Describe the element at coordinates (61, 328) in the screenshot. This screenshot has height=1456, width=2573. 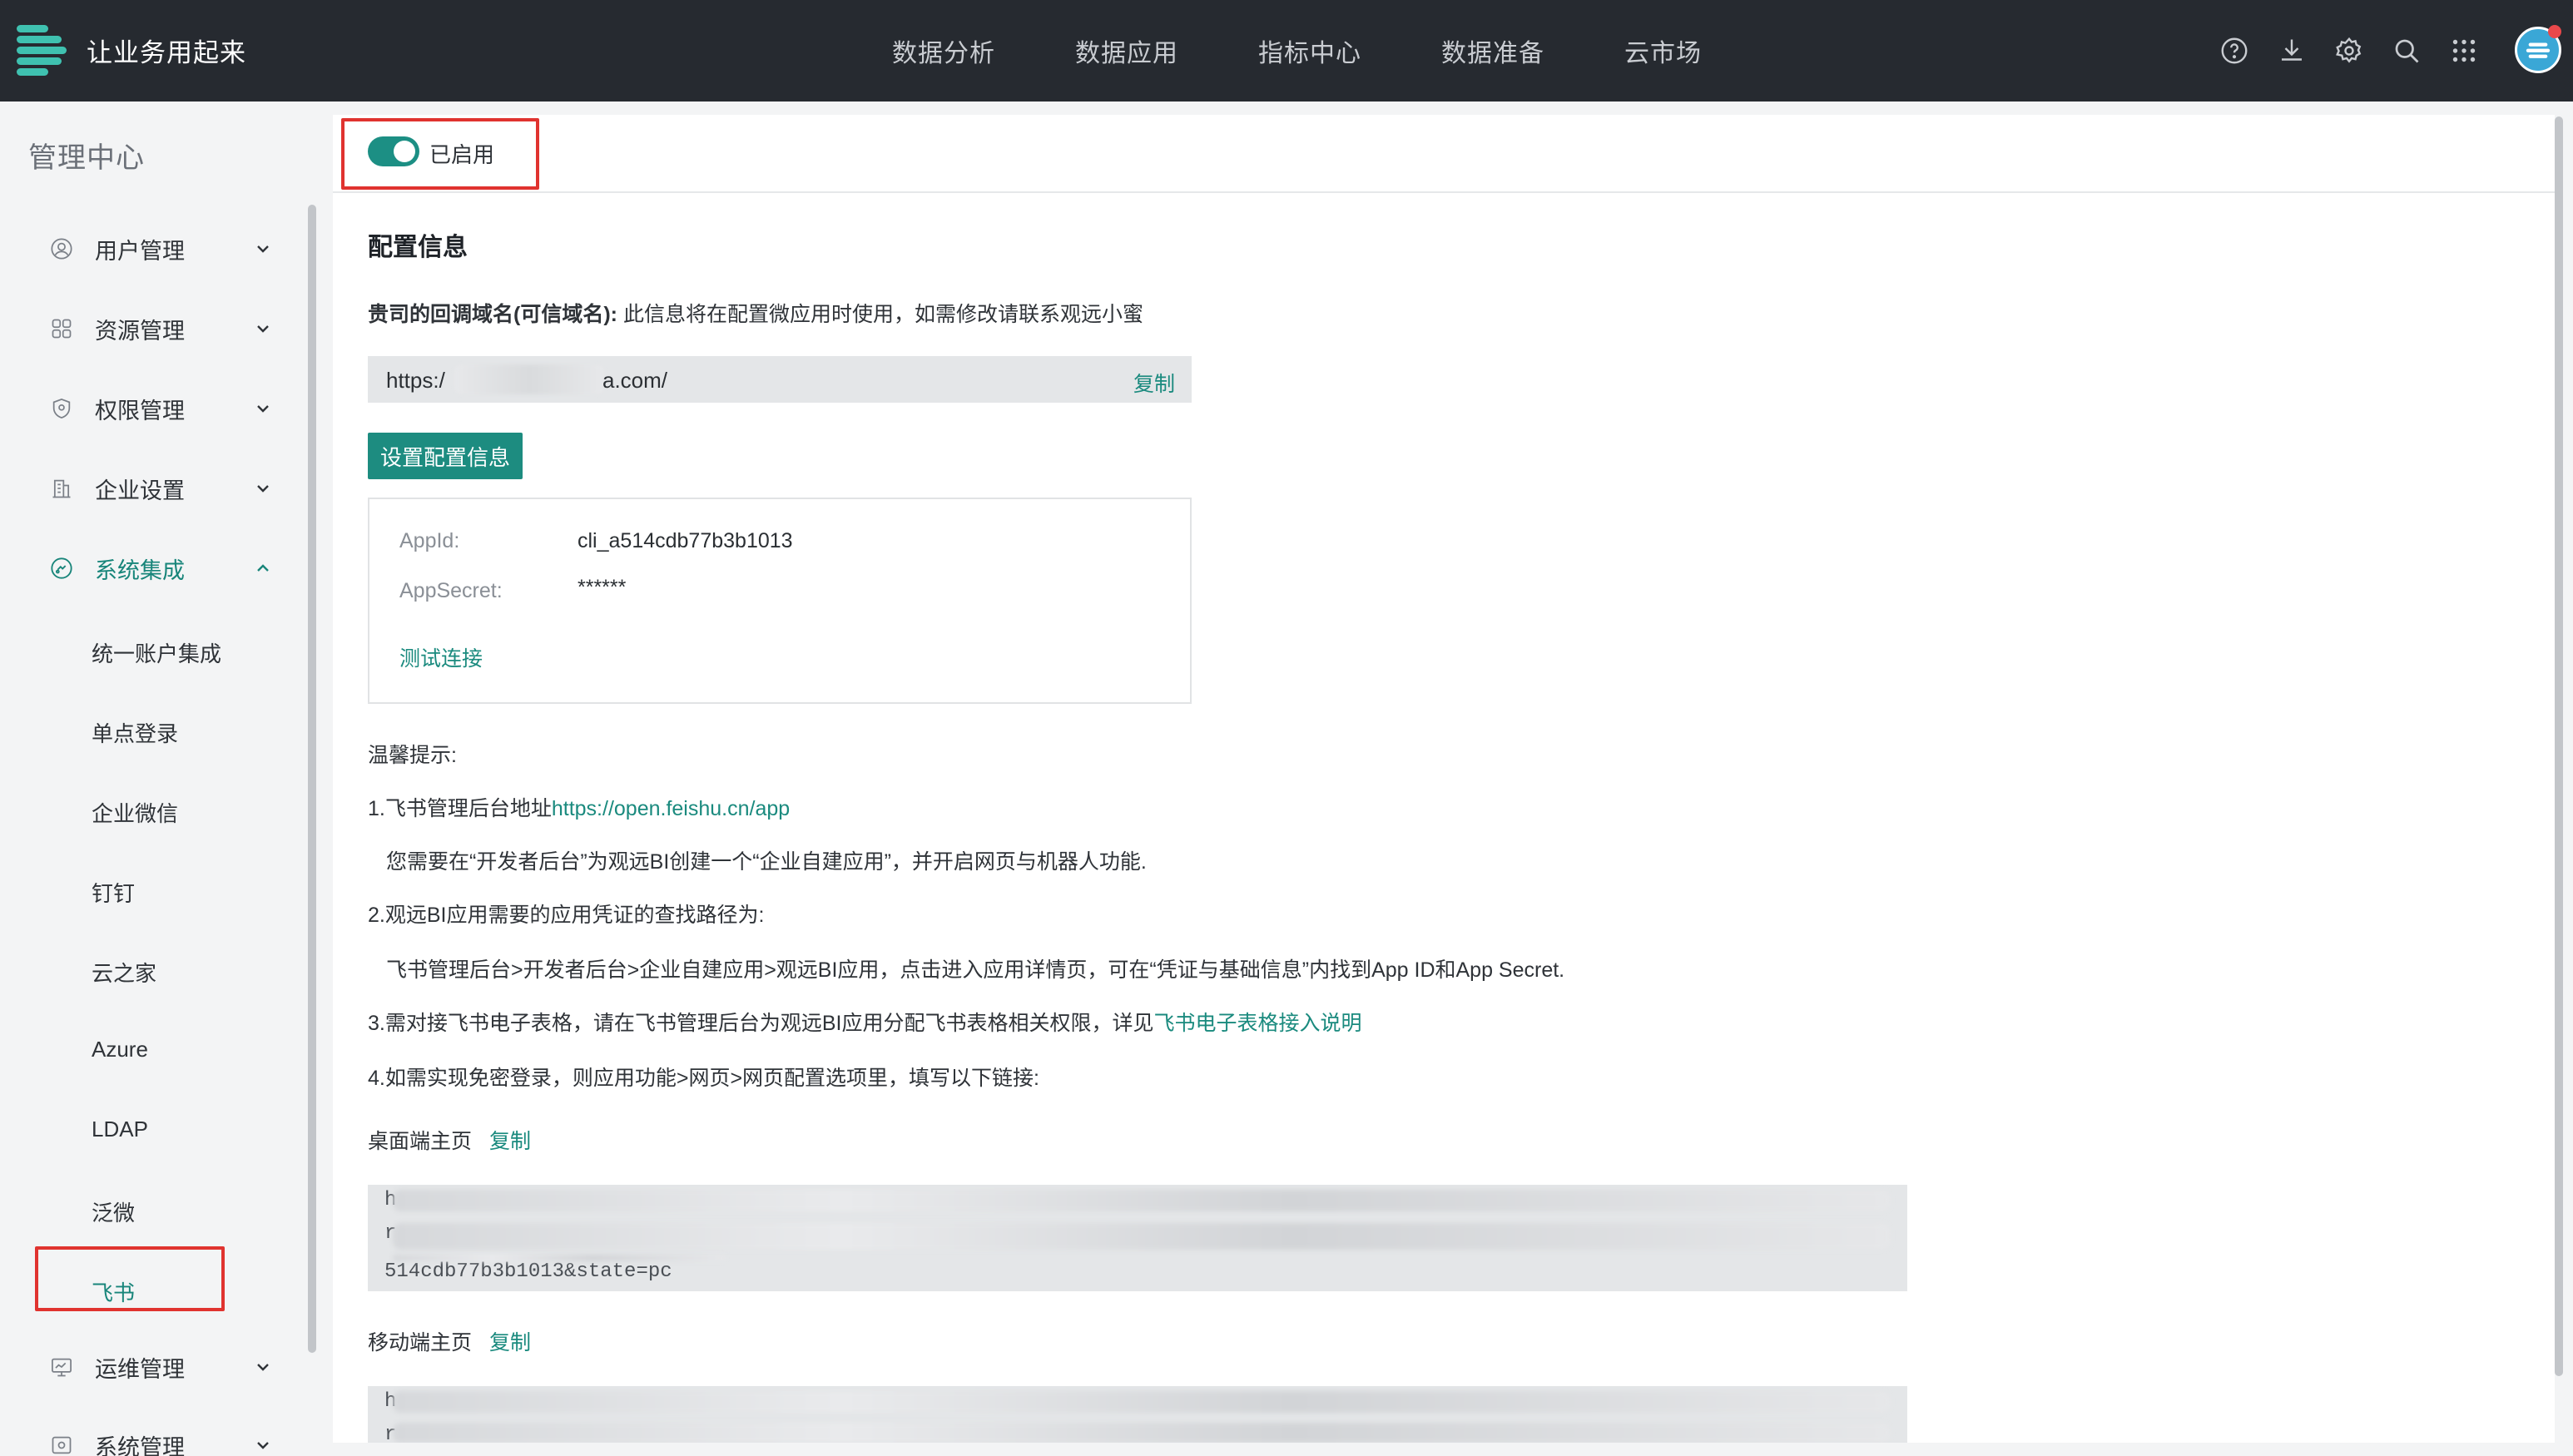
I see `resource-icon` at that location.